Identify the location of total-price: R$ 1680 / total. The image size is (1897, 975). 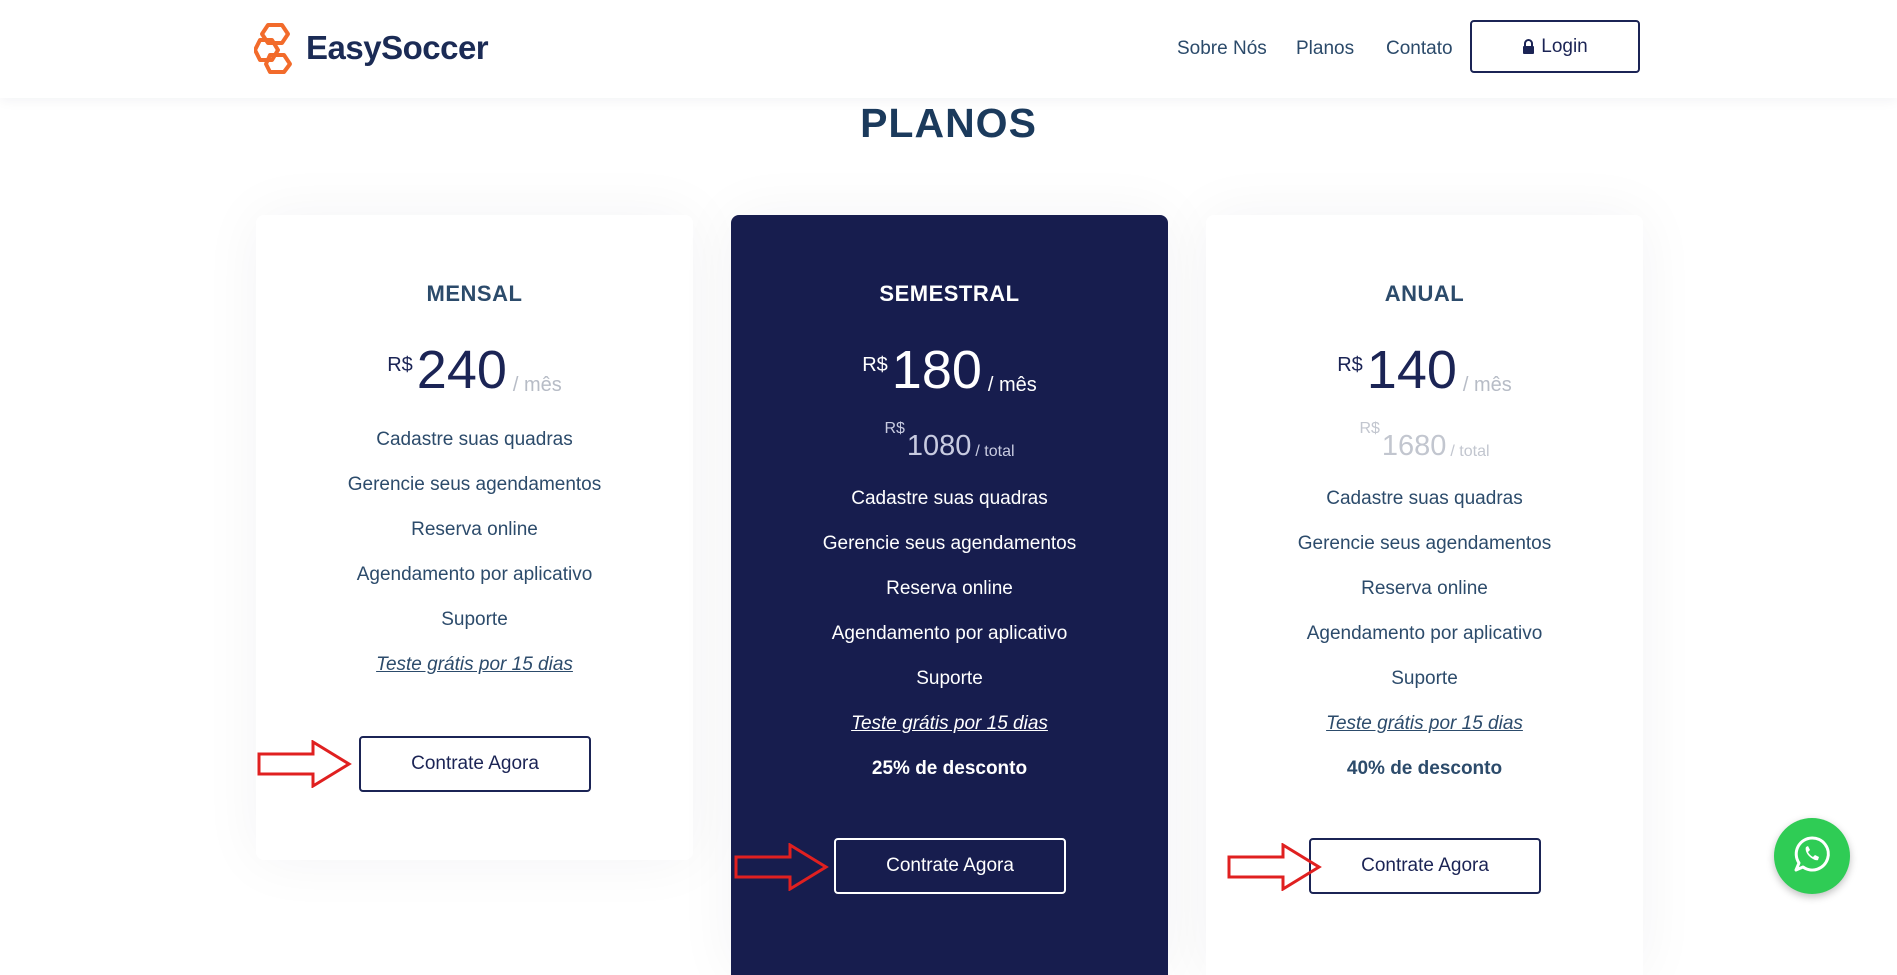
(1424, 440).